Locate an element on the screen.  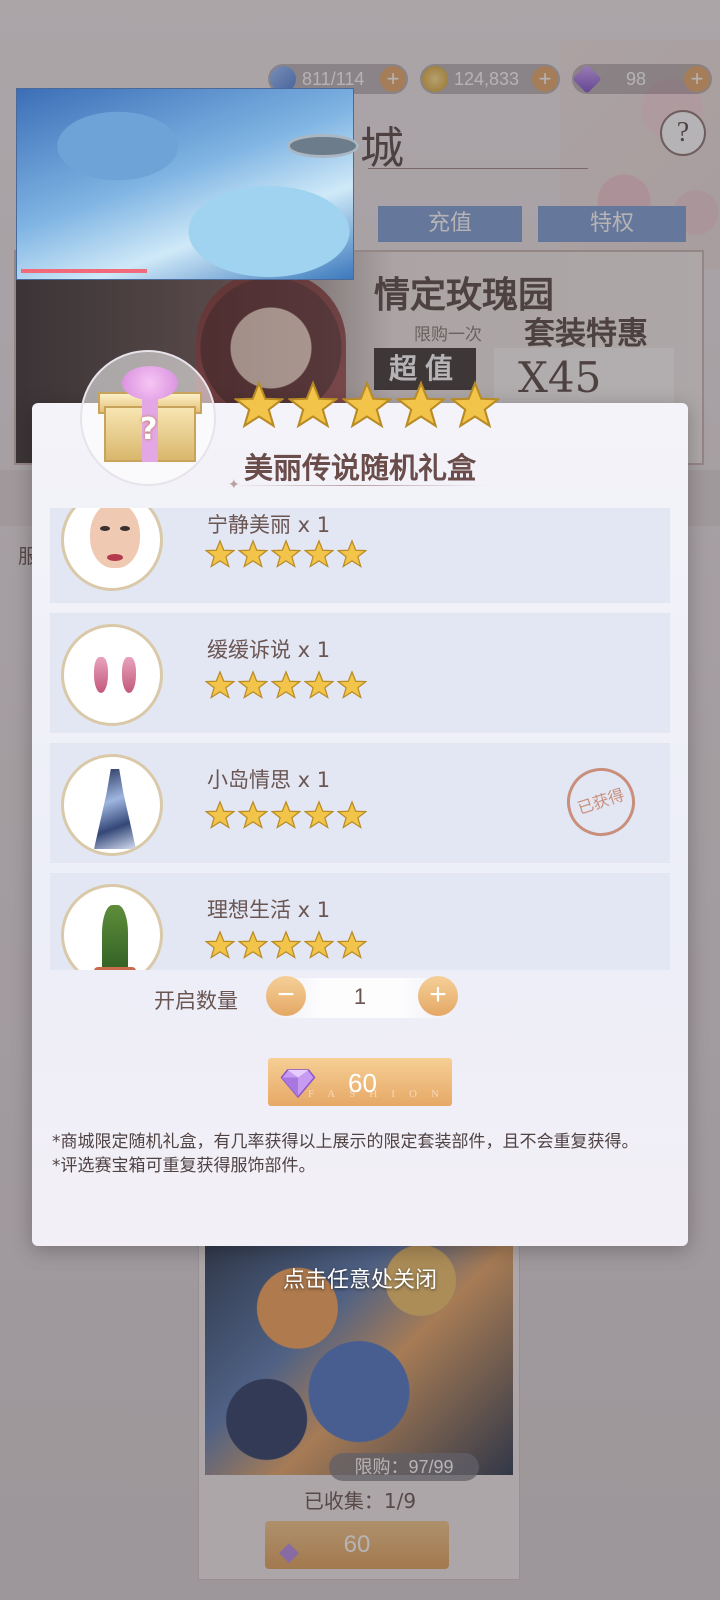
quantity-increase-button: + is located at coordinates (438, 996).